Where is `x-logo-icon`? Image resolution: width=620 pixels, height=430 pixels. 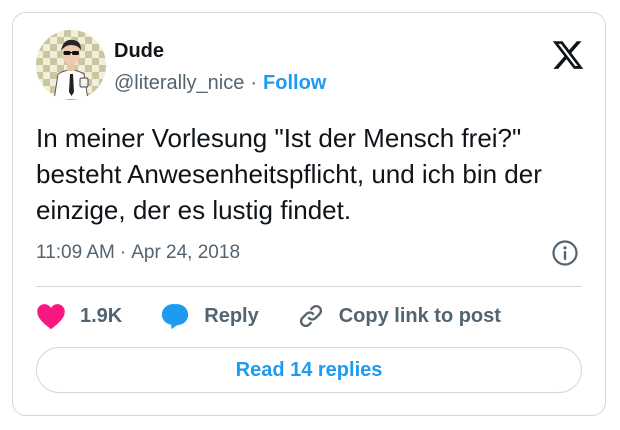 x-logo-icon is located at coordinates (568, 55).